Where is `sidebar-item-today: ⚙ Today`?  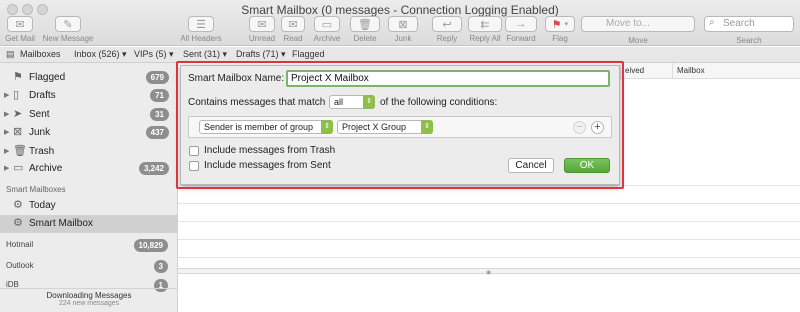
sidebar-item-today: ⚙ Today is located at coordinates (89, 206).